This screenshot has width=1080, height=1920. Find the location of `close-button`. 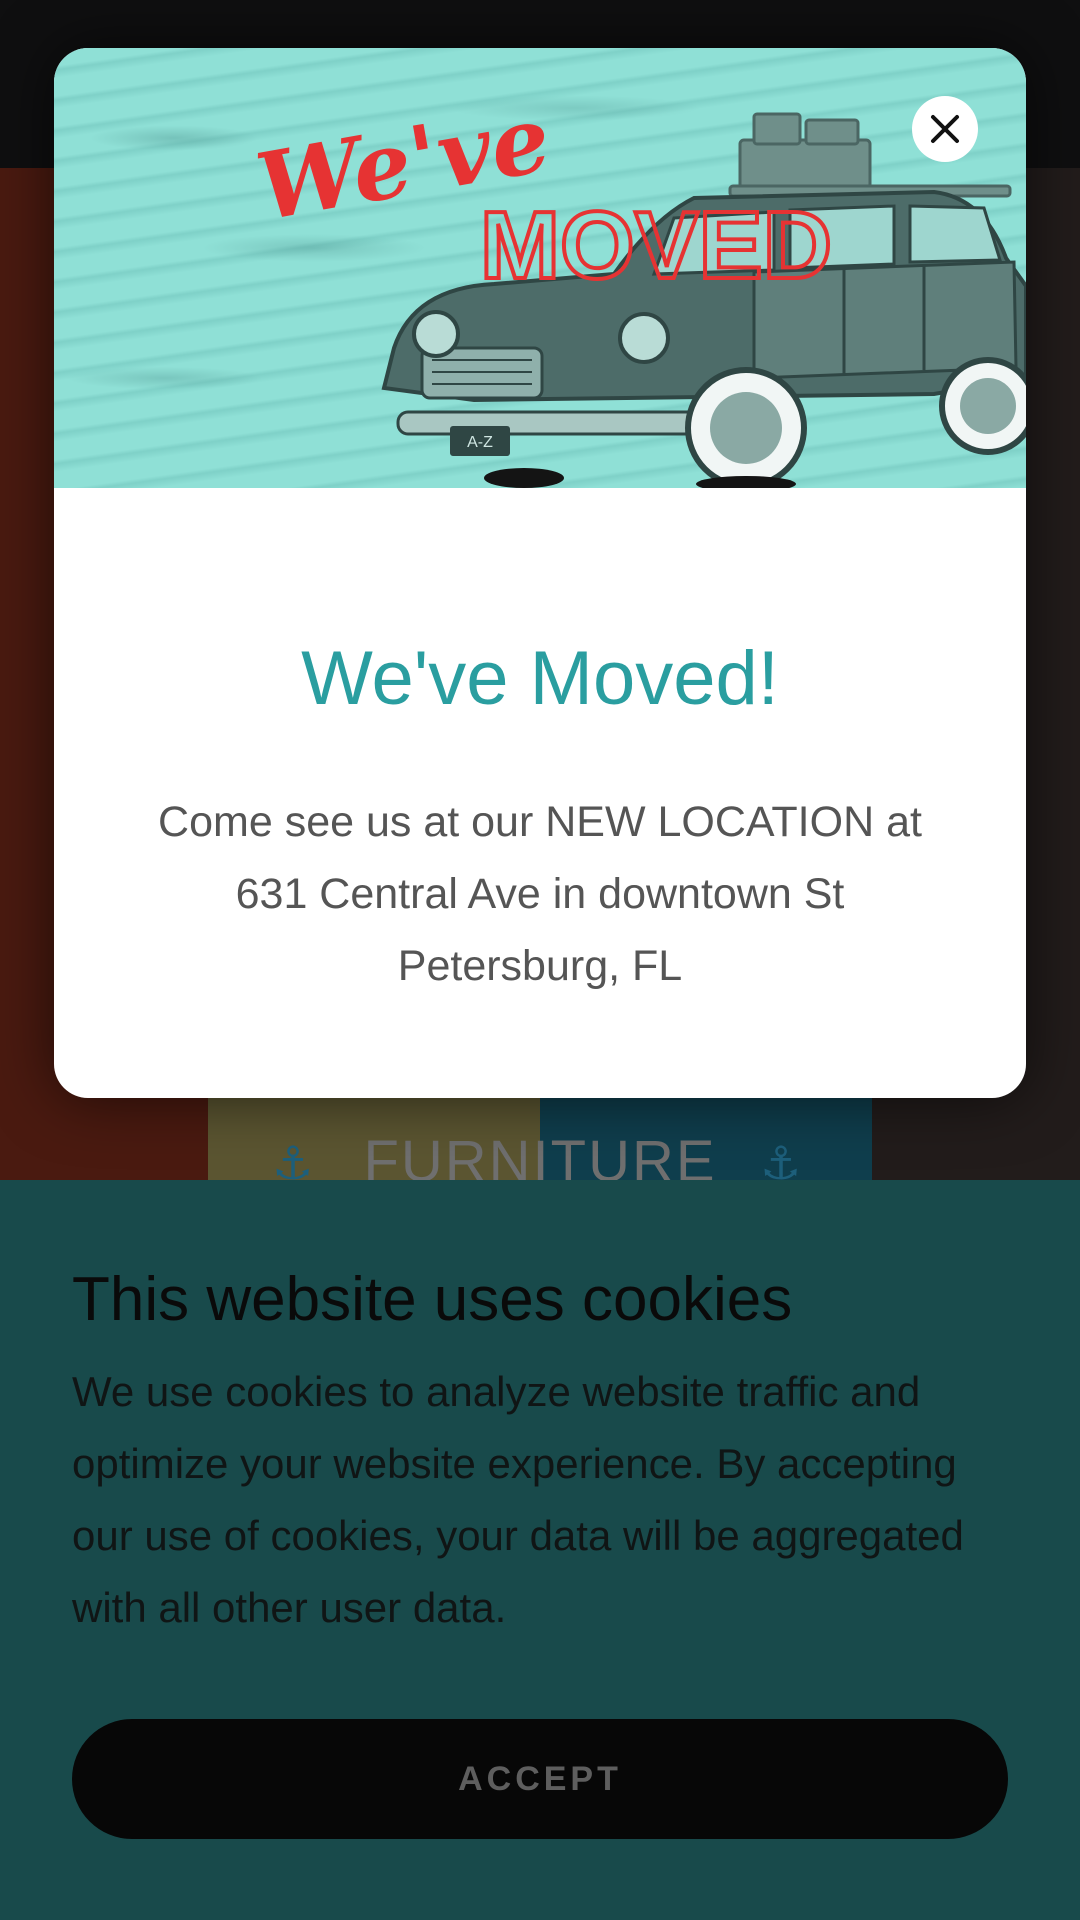

close-button is located at coordinates (945, 129).